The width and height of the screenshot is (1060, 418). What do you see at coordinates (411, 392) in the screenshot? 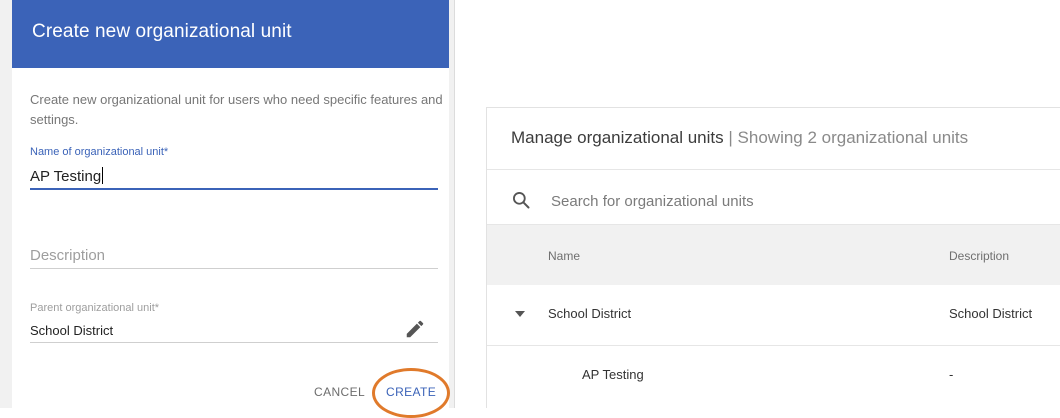
I see `create-button: CREATE` at bounding box center [411, 392].